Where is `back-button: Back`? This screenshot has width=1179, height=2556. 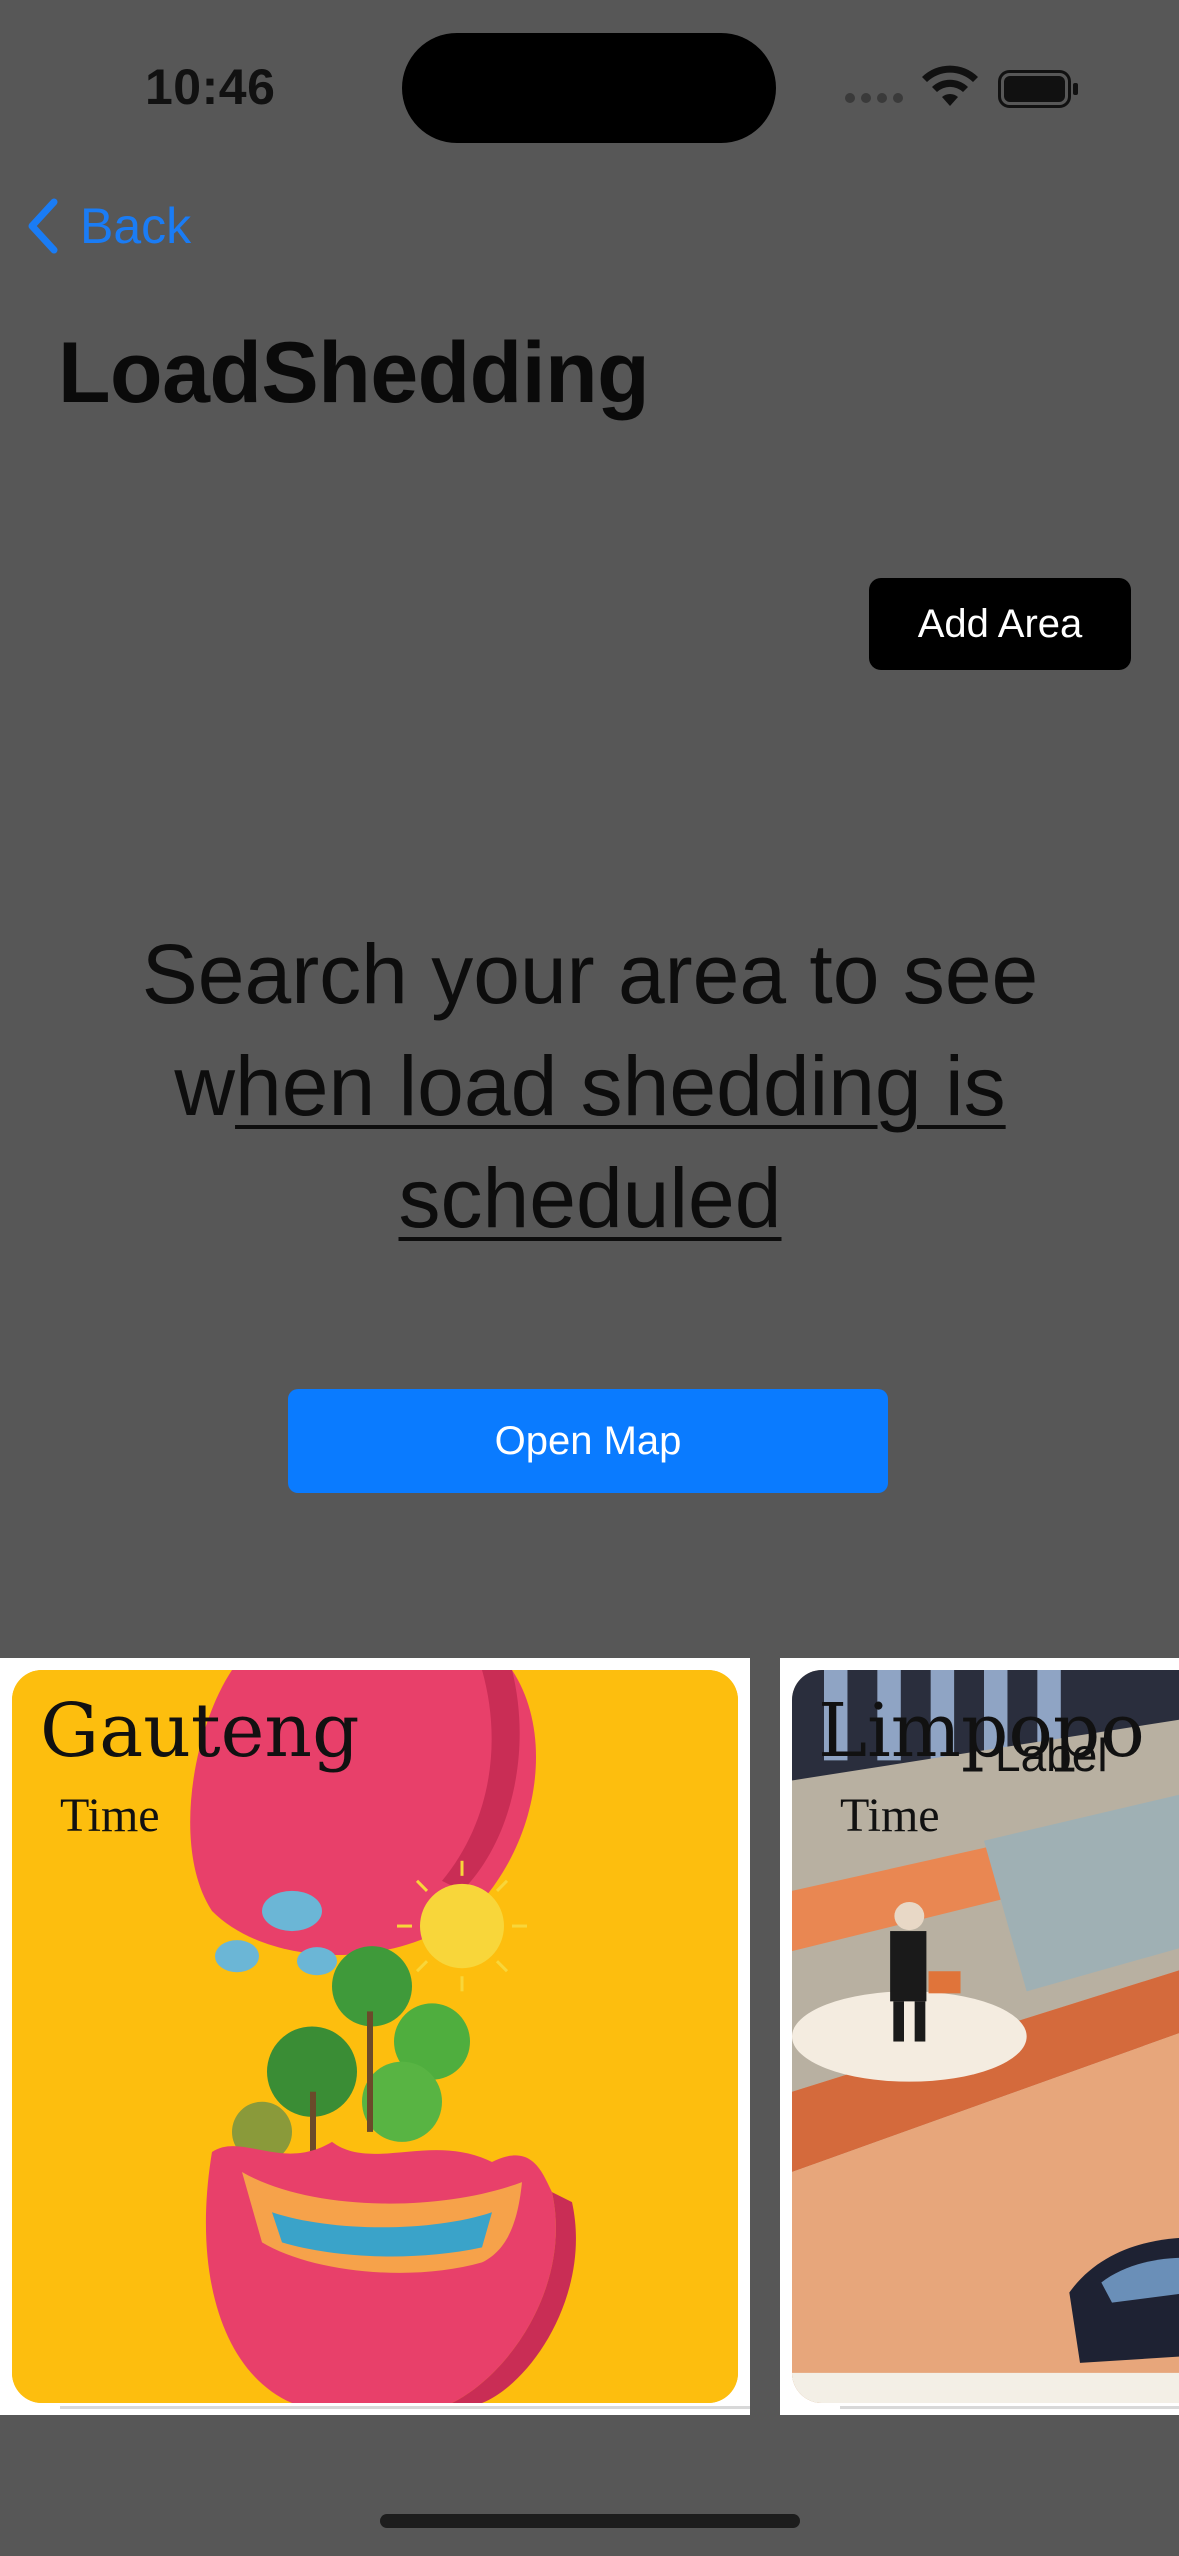
back-button: Back is located at coordinates (107, 226).